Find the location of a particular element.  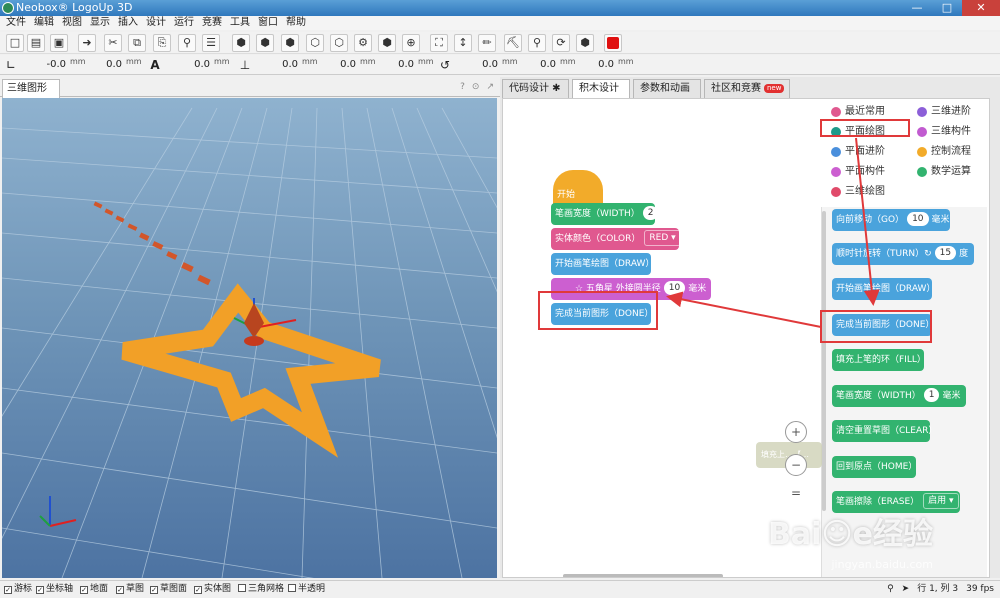

axis-button: ⊕ is located at coordinates (411, 43).